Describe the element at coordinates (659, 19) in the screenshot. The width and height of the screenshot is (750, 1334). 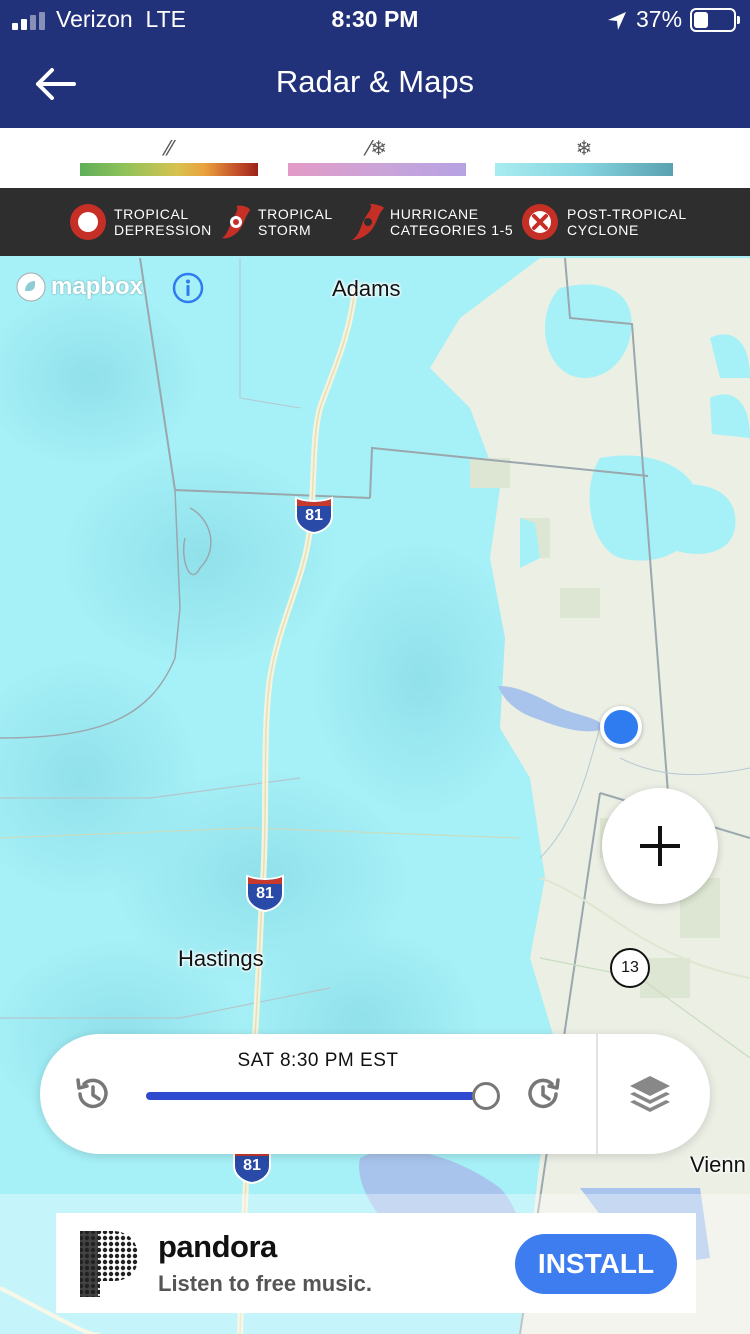
I see `battery-percent: 37%` at that location.